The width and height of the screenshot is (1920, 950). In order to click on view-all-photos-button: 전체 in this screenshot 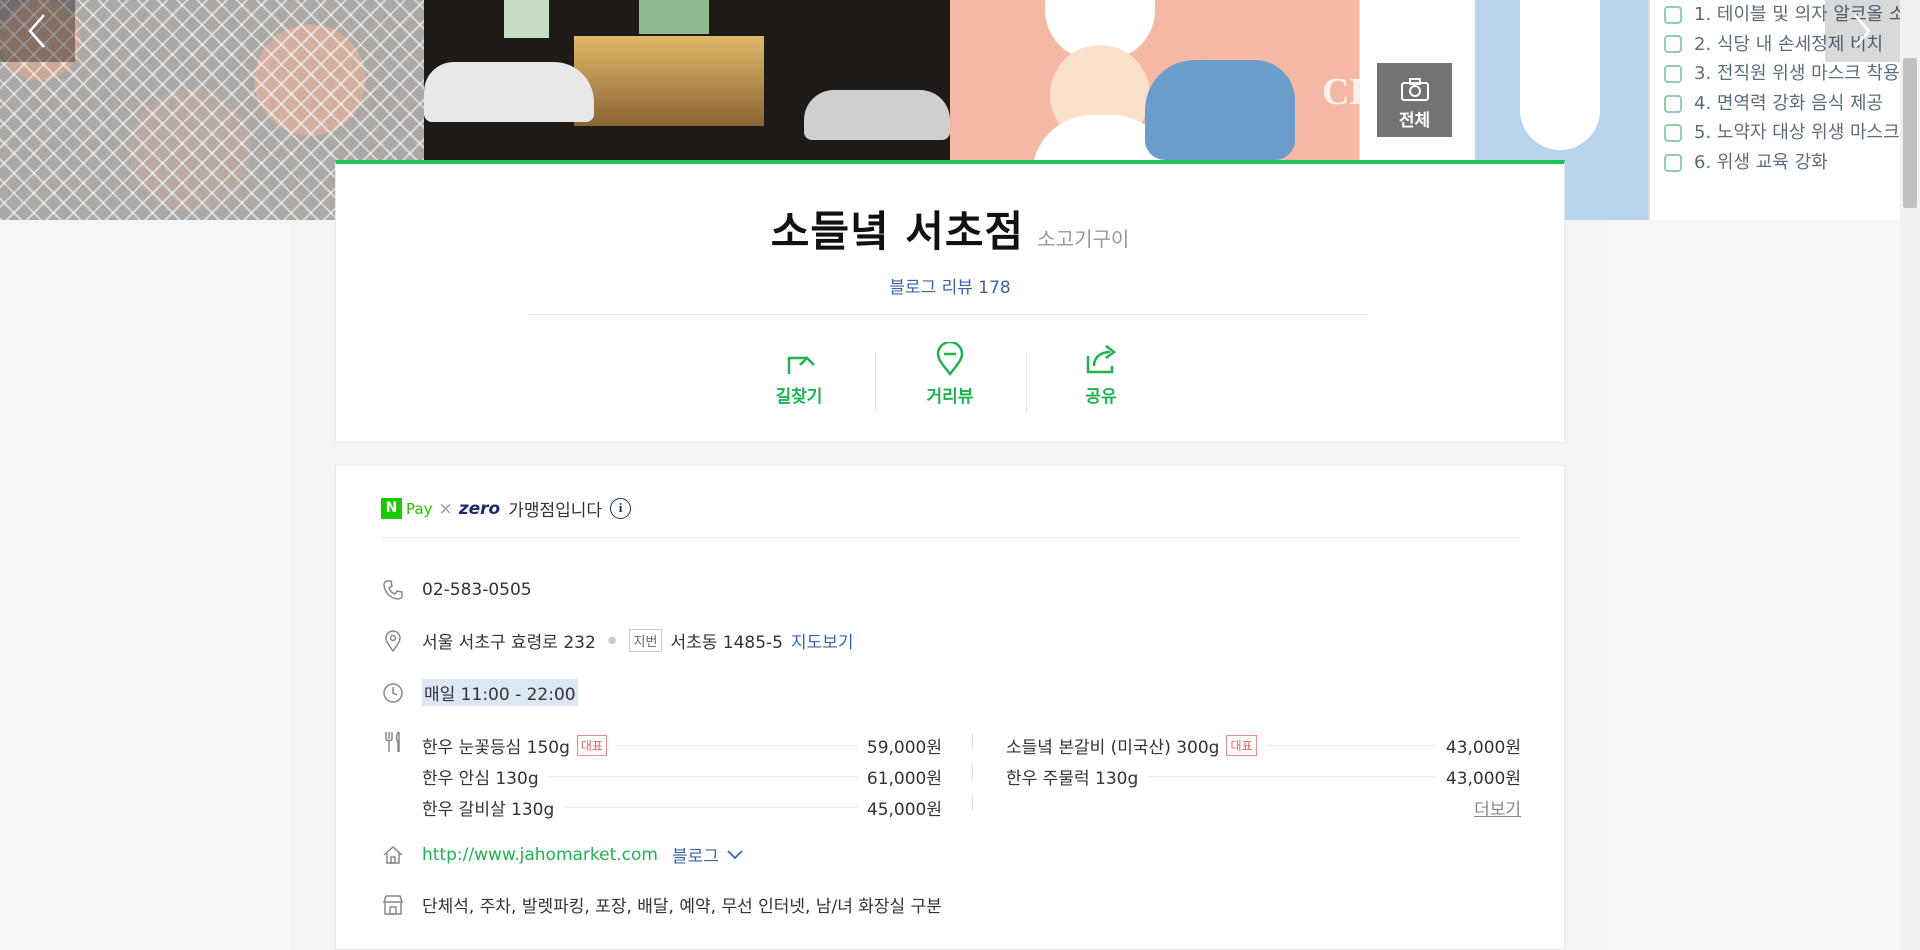, I will do `click(1414, 100)`.